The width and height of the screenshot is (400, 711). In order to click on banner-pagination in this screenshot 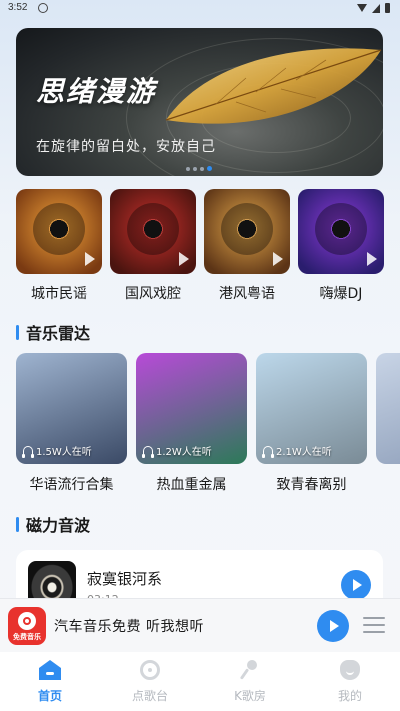, I will do `click(199, 168)`.